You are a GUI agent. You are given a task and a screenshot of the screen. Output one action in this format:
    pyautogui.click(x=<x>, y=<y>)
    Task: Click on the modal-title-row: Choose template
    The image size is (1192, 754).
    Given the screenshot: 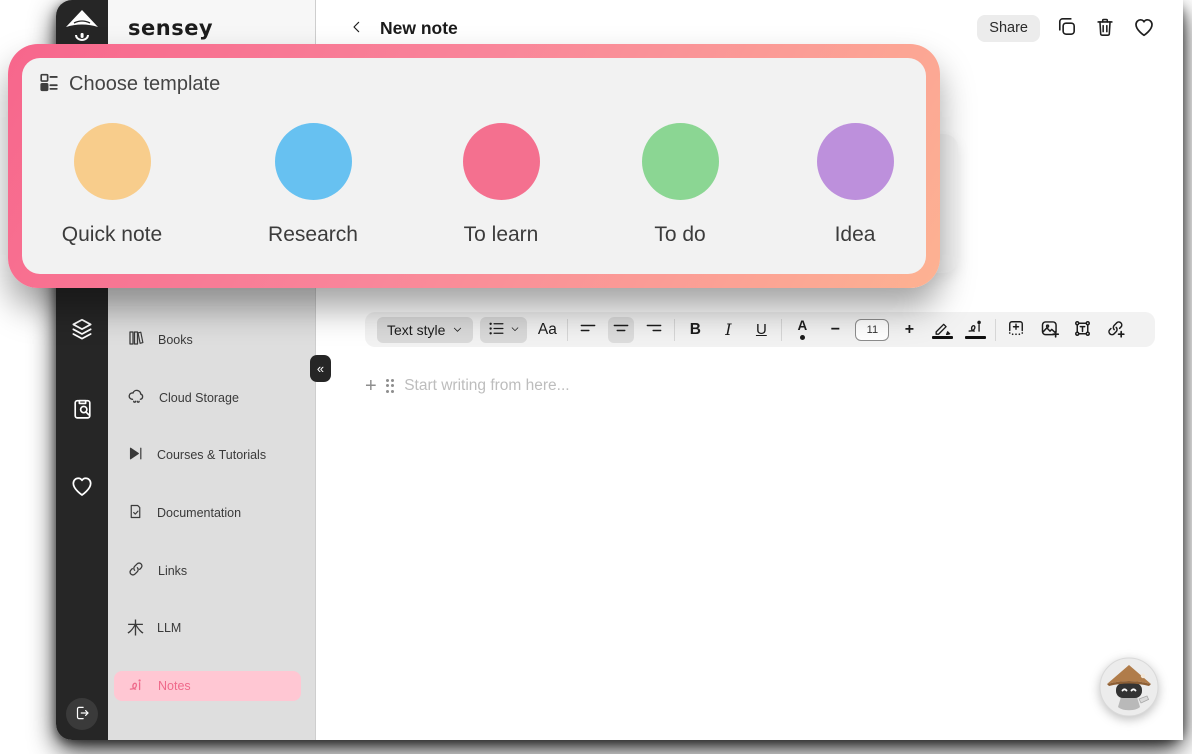 What is the action you would take?
    pyautogui.click(x=129, y=84)
    